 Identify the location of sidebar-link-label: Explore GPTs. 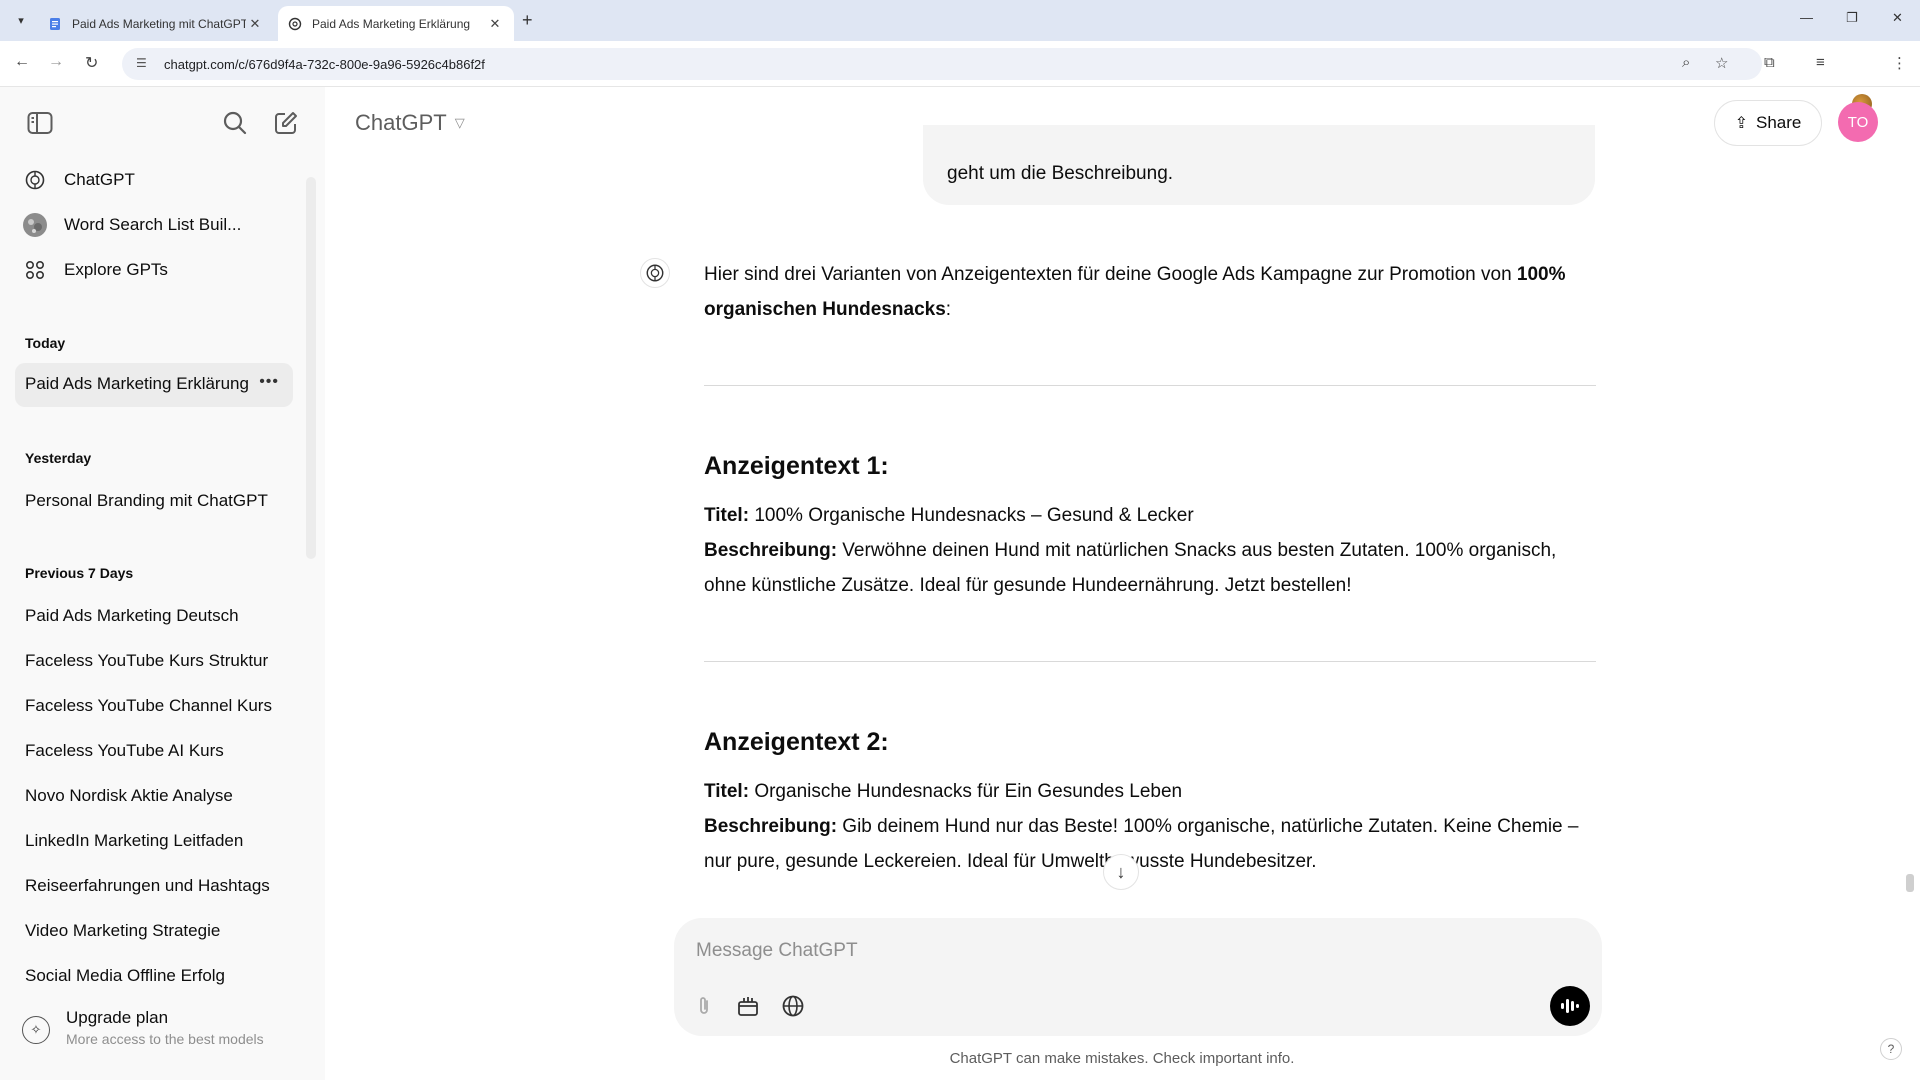
(116, 269).